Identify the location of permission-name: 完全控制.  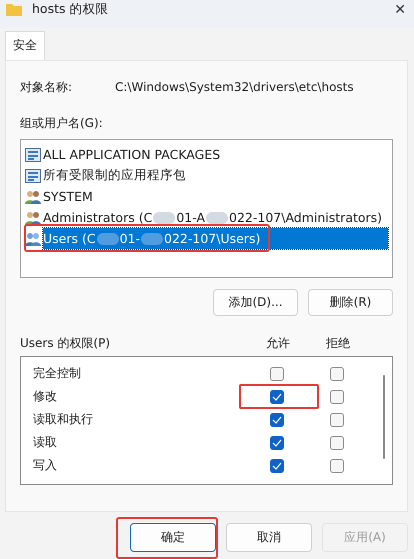
(57, 373).